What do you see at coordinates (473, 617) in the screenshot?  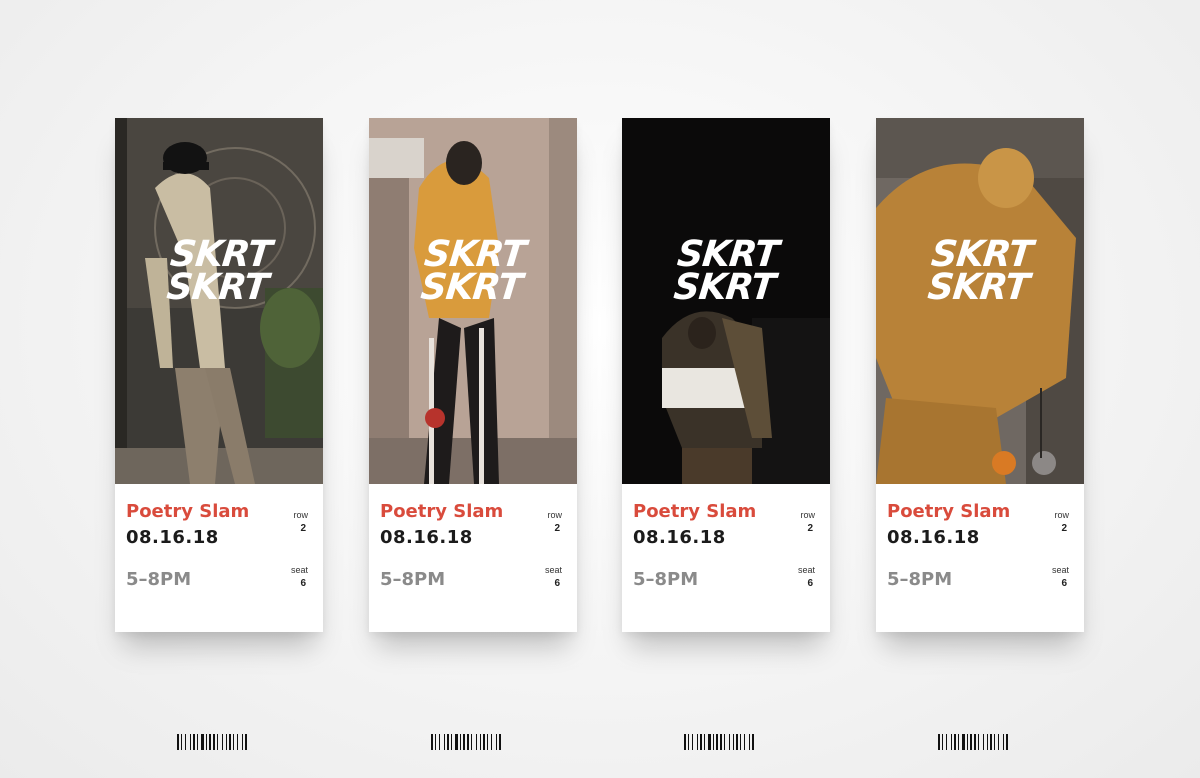 I see `ticket-info-2: Poetry Slam 08.16.18 5–8PM row 2 seat 6` at bounding box center [473, 617].